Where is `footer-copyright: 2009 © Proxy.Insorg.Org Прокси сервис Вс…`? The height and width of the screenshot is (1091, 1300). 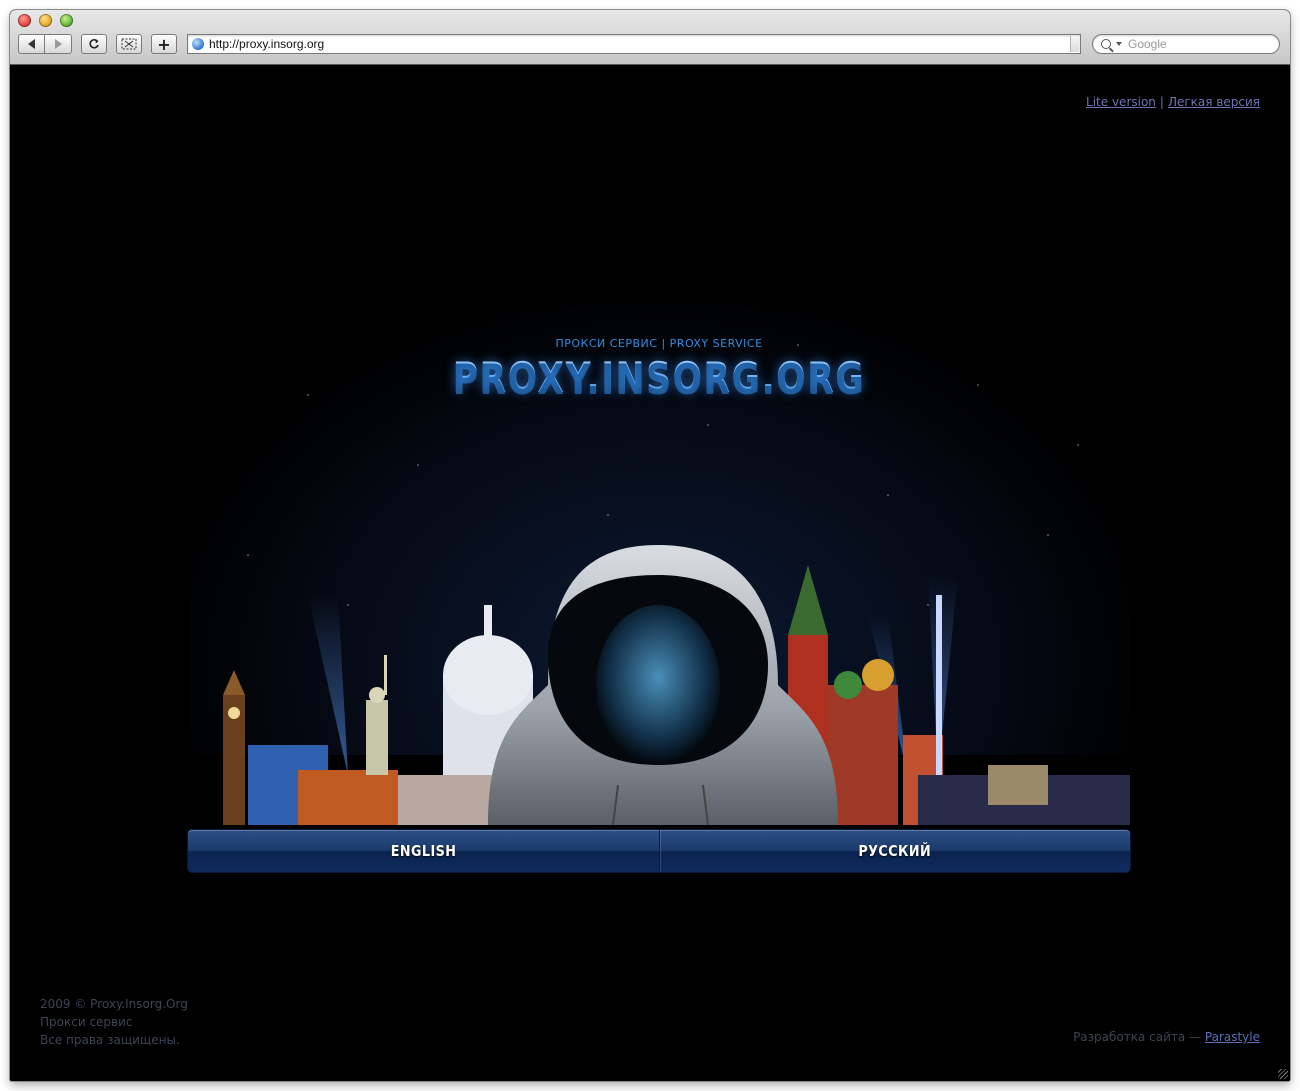 footer-copyright: 2009 © Proxy.Insorg.Org Прокси сервис Вс… is located at coordinates (114, 1022).